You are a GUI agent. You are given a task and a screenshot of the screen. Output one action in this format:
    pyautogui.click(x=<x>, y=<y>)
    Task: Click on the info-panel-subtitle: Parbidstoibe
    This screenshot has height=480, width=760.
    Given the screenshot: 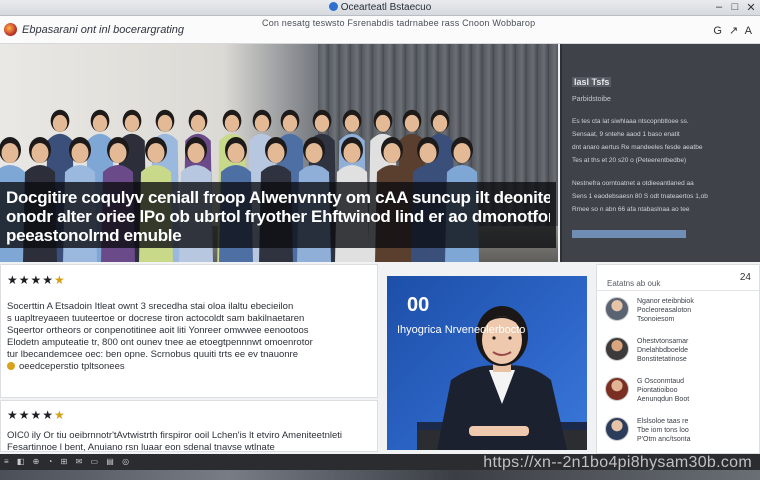 What is the action you would take?
    pyautogui.click(x=591, y=99)
    